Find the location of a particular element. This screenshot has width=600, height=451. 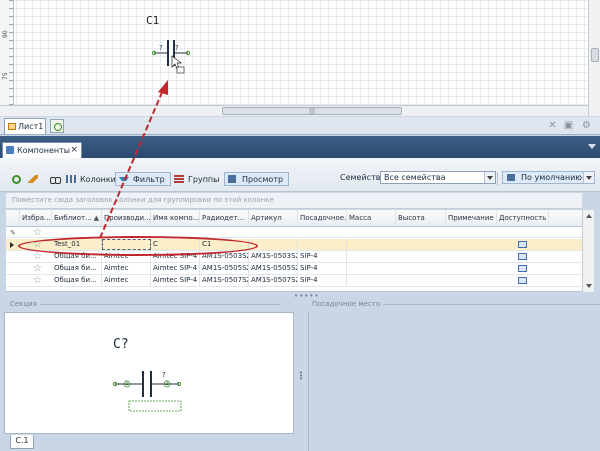

cell-part: AM1S-0507SZ is located at coordinates (225, 280).